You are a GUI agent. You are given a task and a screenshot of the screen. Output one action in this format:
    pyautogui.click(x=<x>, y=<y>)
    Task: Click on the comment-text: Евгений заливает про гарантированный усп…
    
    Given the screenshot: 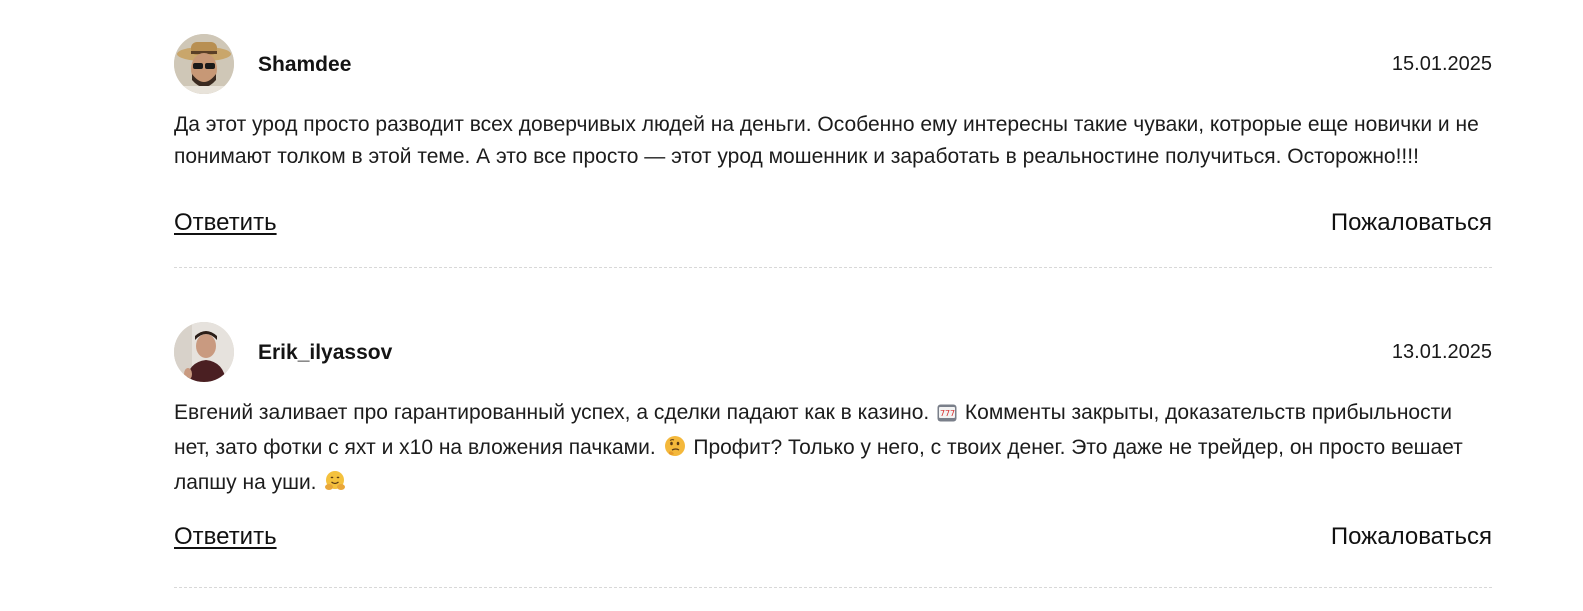 What is the action you would take?
    pyautogui.click(x=833, y=449)
    